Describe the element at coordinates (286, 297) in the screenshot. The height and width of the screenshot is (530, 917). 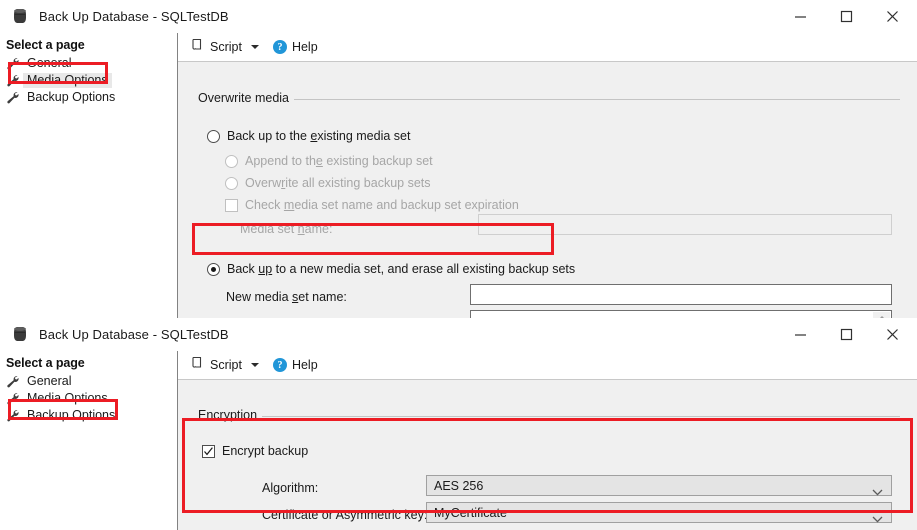
I see `label-new-media-set-name: New media set name:` at that location.